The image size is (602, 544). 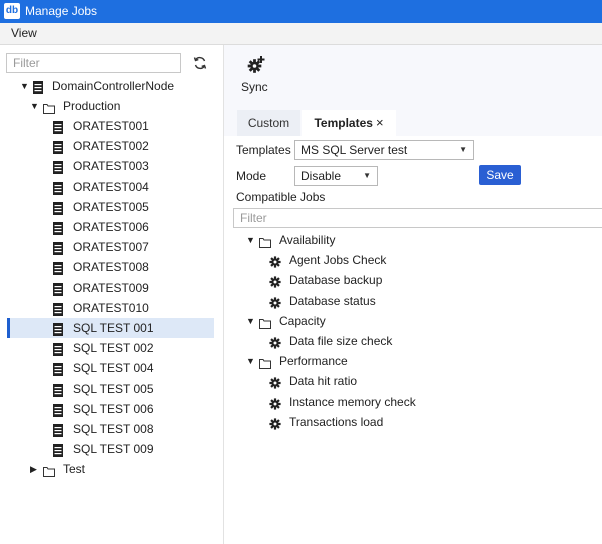 I want to click on tree-item-server: ORATEST009, so click(x=111, y=288).